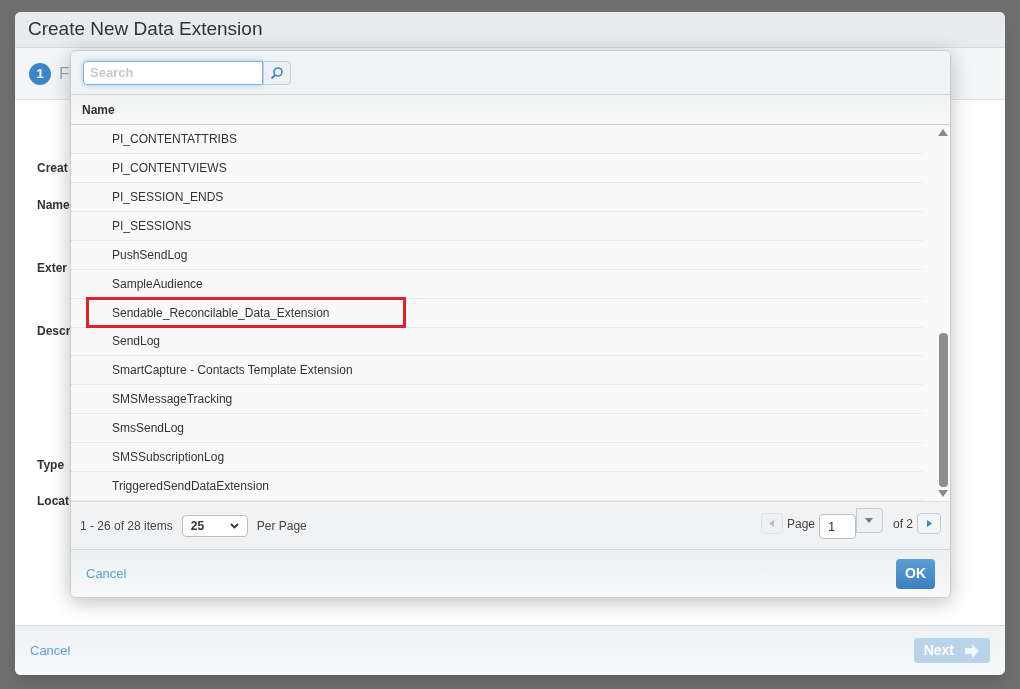 This screenshot has width=1020, height=689. I want to click on row-name: SampleAudience, so click(157, 283).